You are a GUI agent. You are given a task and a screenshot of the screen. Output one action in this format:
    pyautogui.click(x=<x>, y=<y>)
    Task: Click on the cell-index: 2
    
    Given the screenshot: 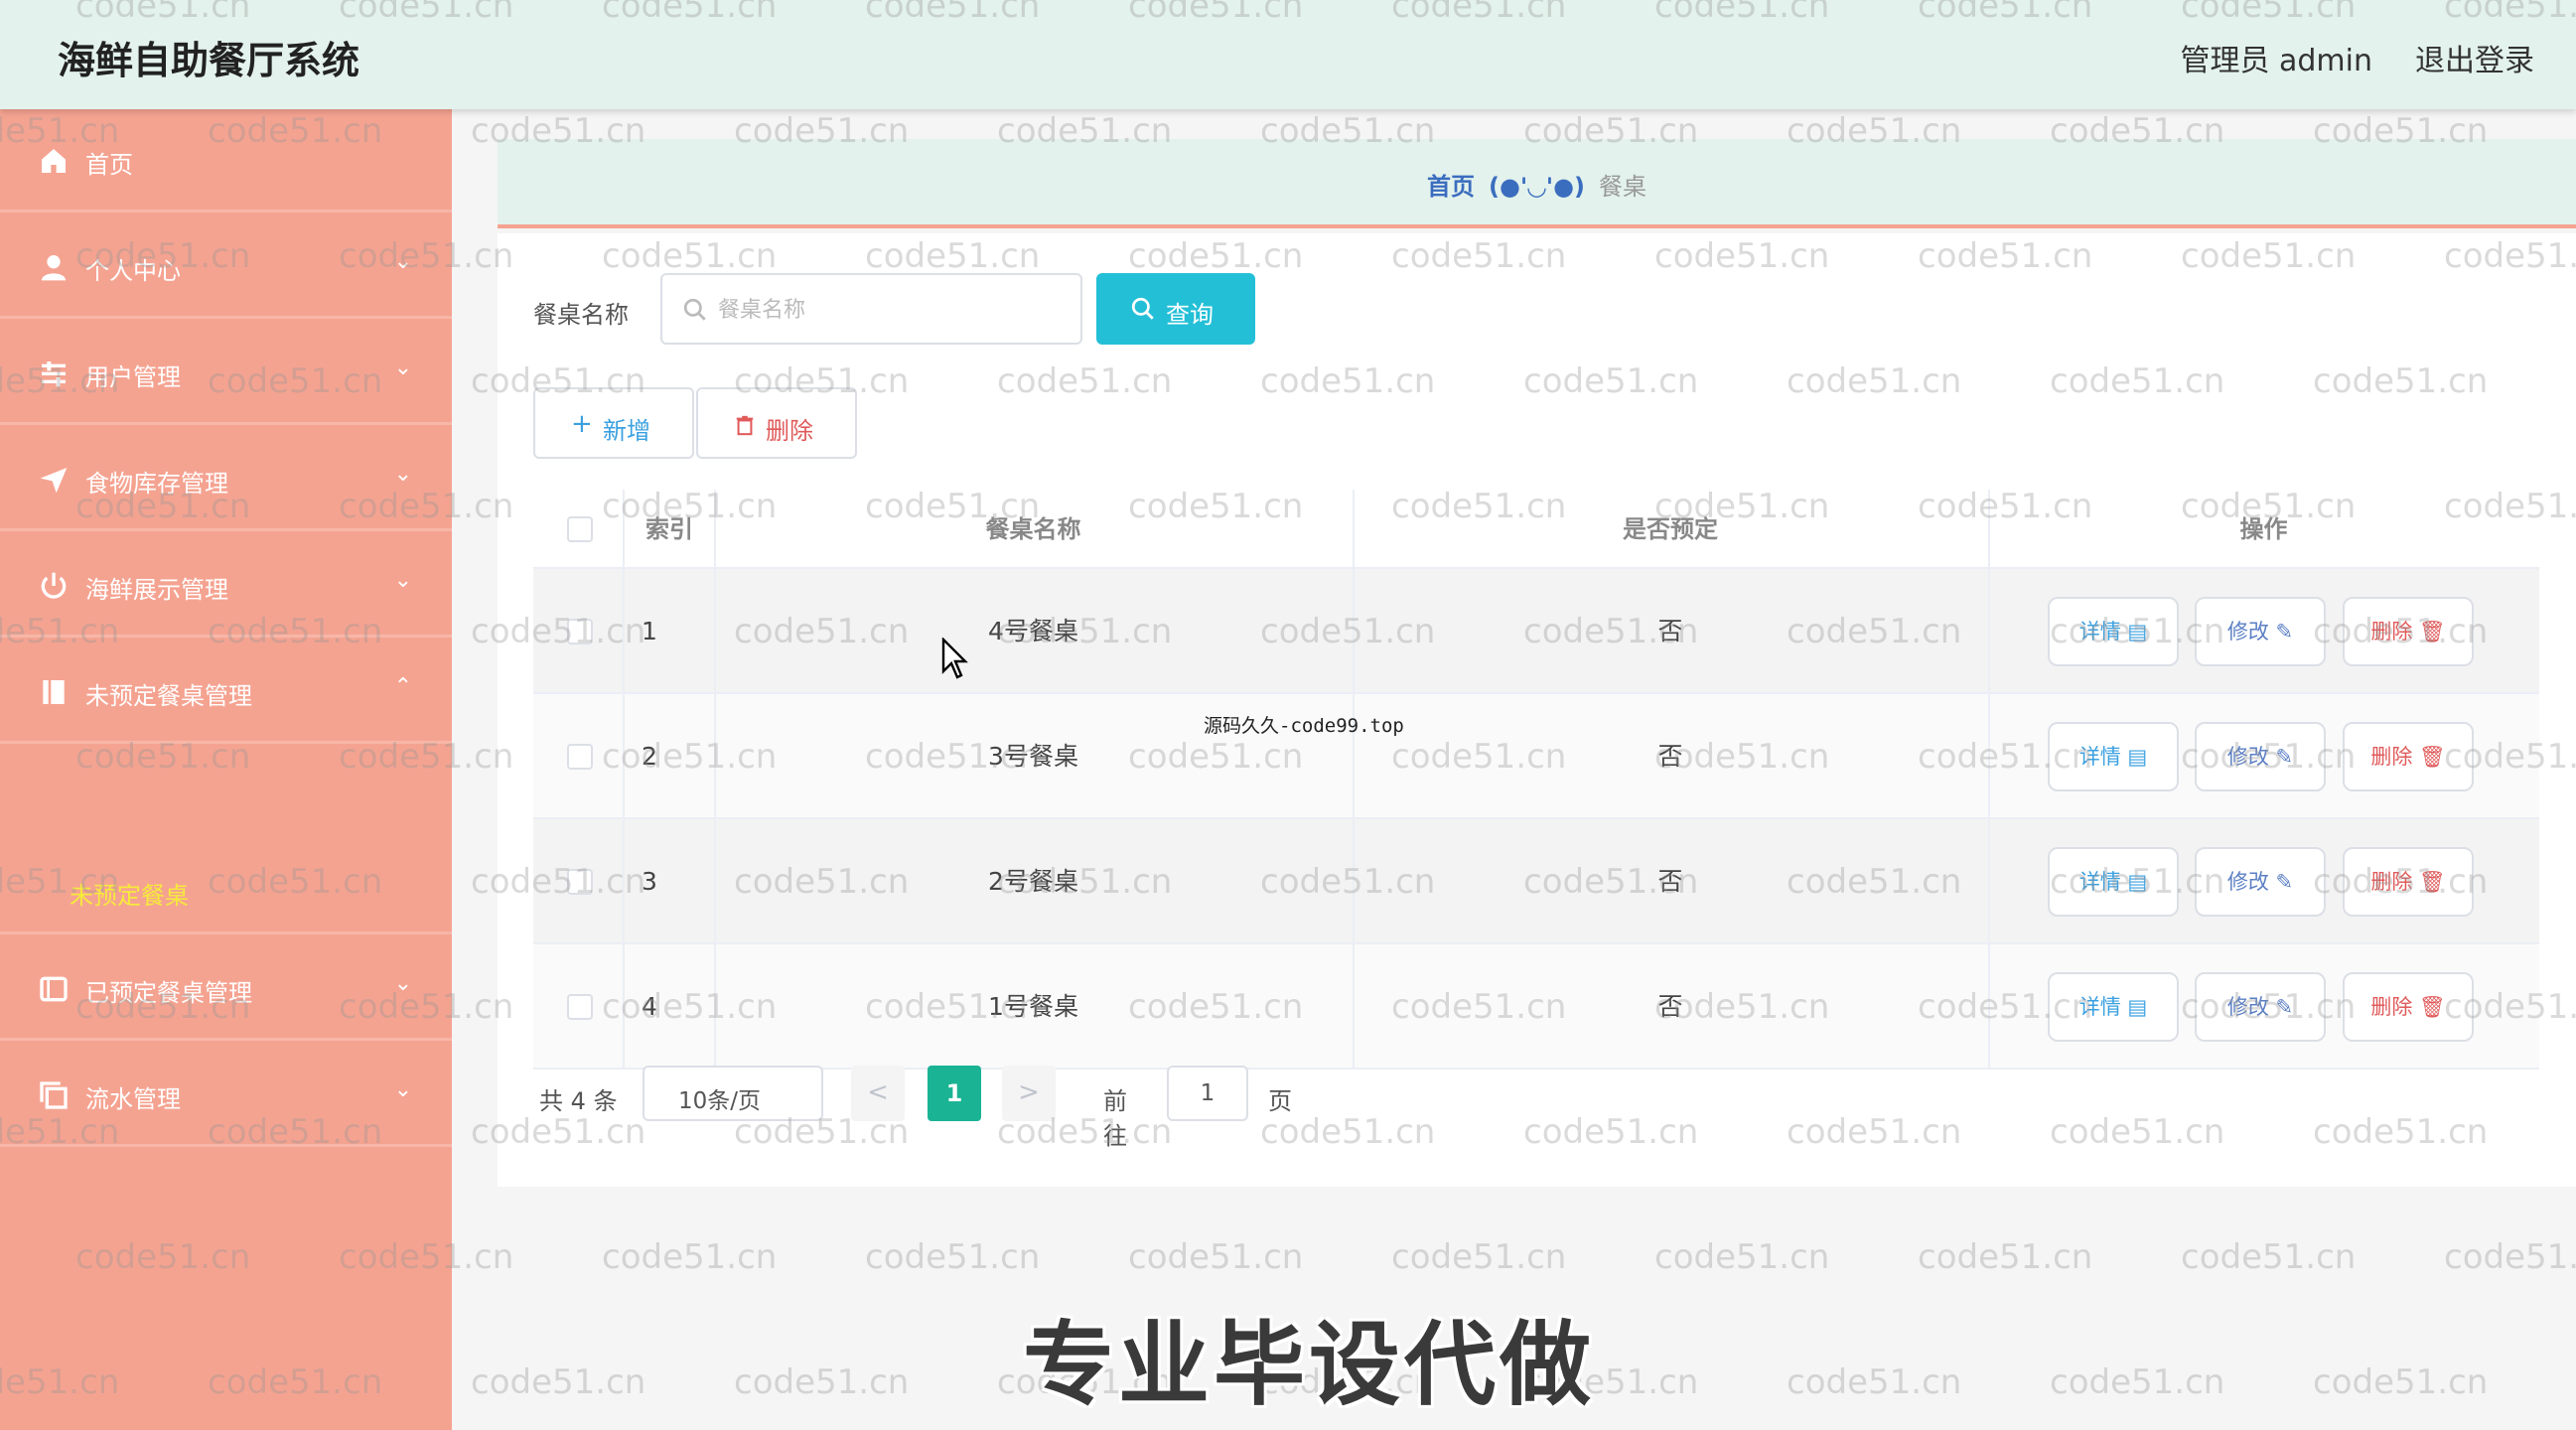 What is the action you would take?
    pyautogui.click(x=649, y=756)
    